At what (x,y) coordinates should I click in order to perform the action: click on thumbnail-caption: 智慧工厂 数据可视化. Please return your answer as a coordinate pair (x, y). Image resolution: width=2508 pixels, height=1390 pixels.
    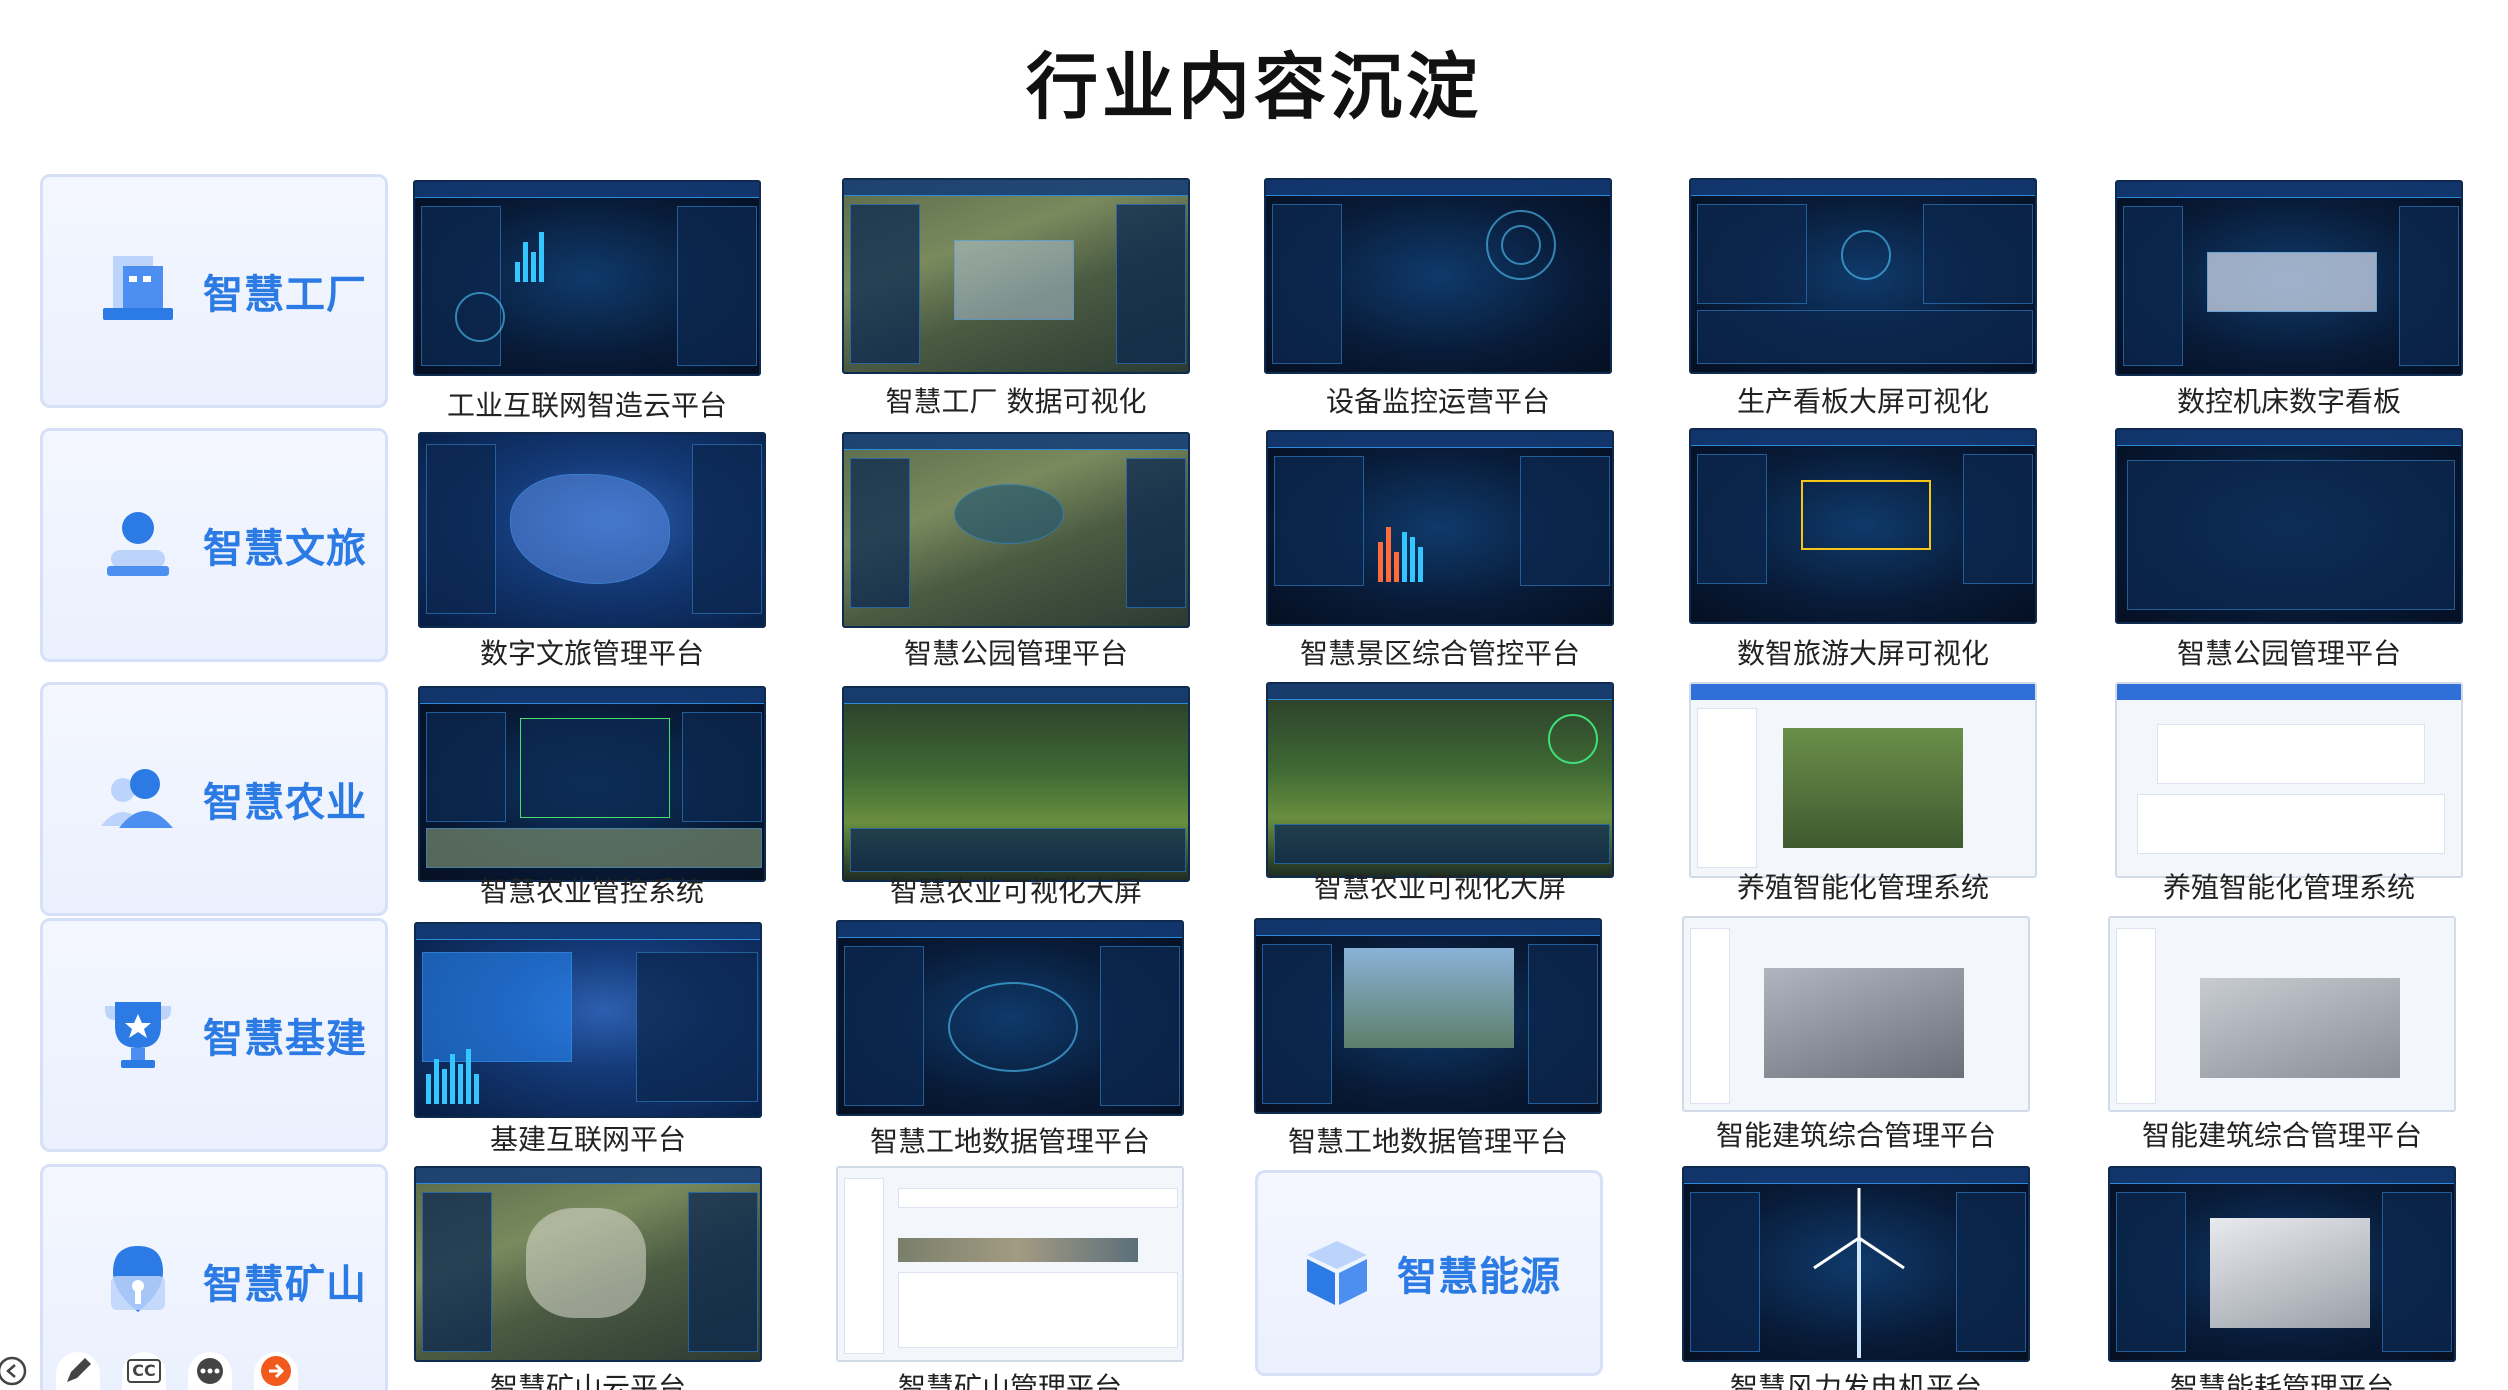
    Looking at the image, I should click on (1016, 401).